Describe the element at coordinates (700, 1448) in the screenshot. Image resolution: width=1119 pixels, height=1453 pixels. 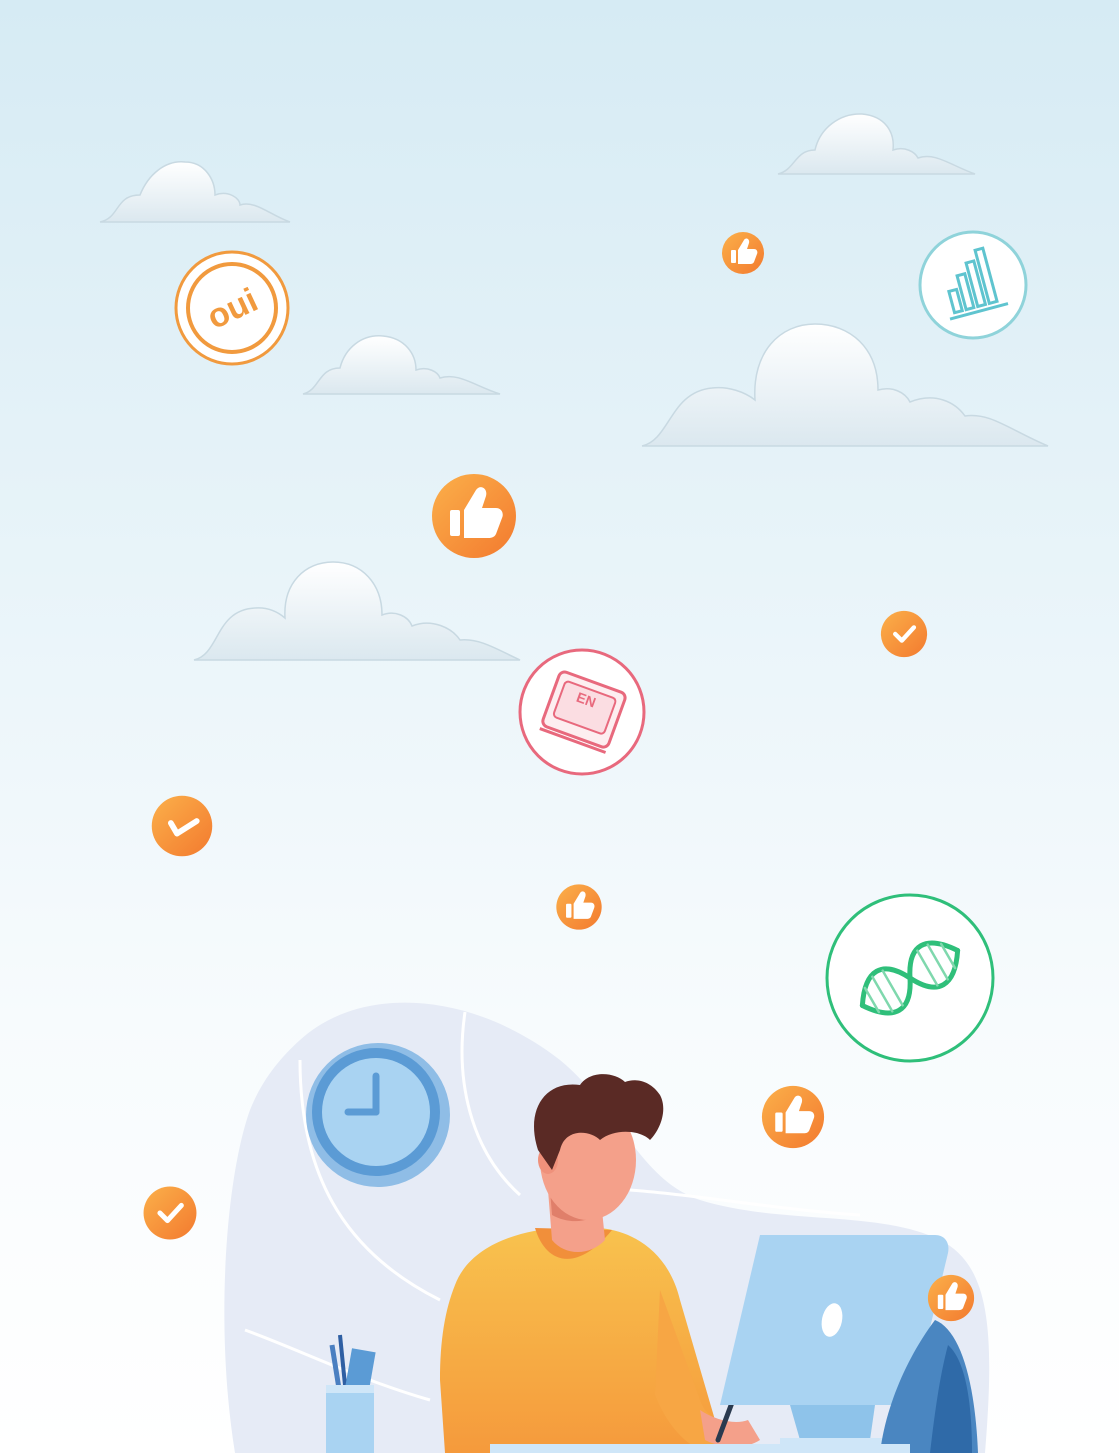
I see `desk` at that location.